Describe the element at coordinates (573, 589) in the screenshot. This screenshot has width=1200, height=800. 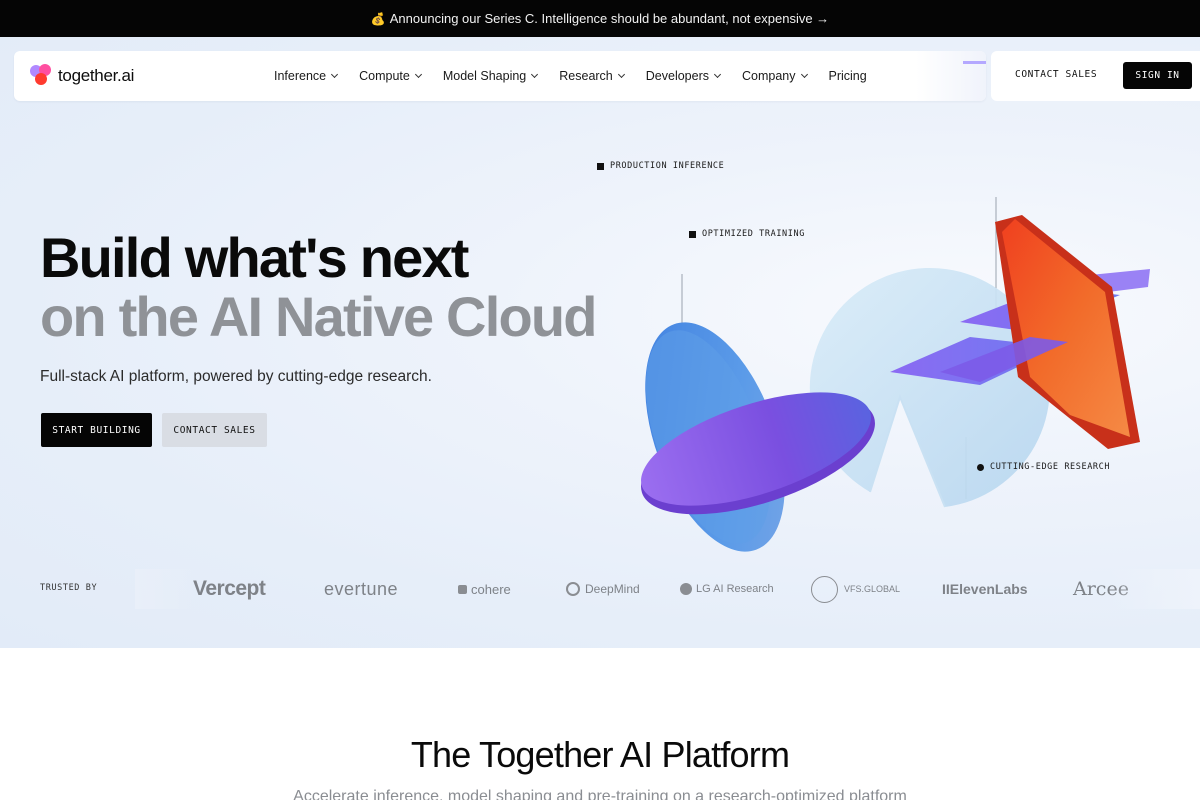
I see `deepmind-logo-icon` at that location.